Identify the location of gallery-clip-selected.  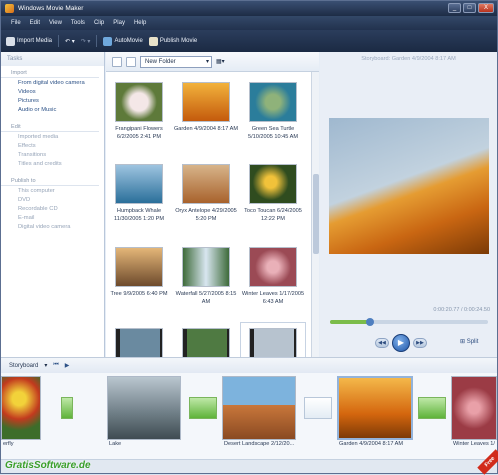
(273, 339).